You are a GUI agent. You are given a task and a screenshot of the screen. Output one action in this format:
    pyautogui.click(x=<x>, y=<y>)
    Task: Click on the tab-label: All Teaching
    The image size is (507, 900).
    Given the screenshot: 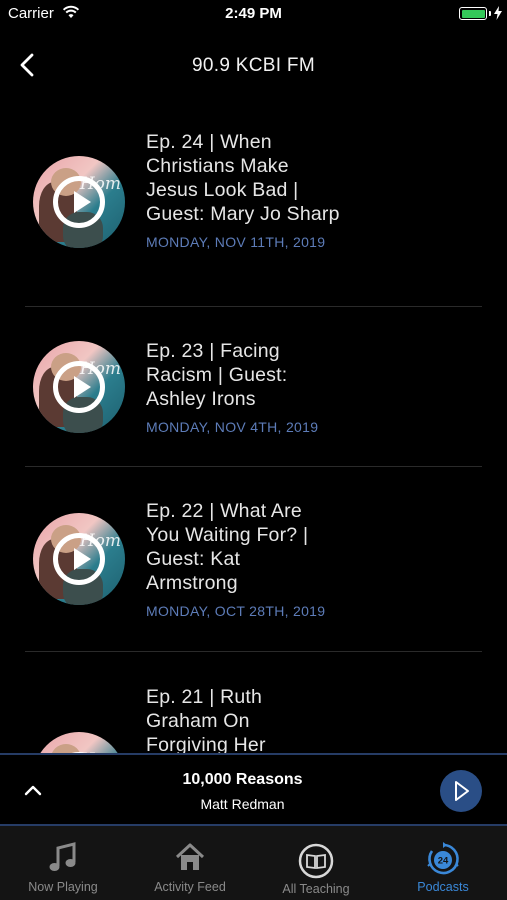 What is the action you would take?
    pyautogui.click(x=316, y=889)
    